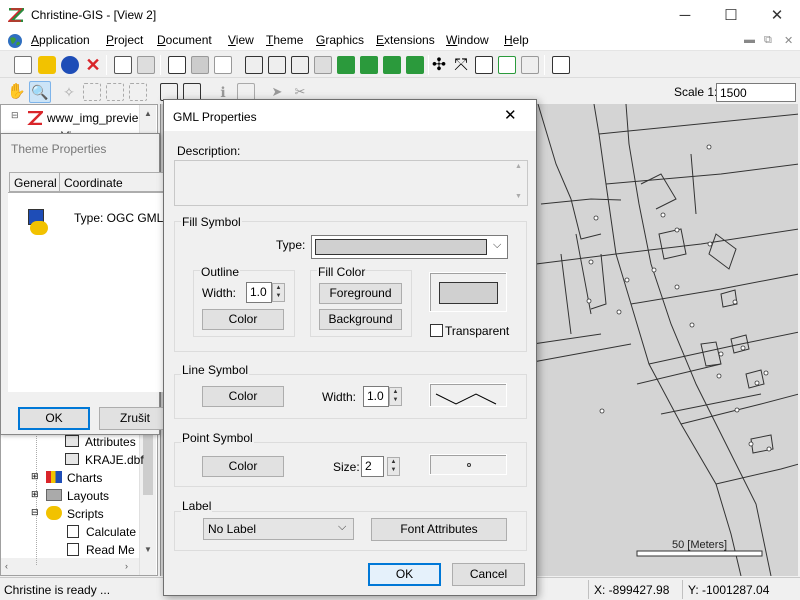 This screenshot has height=600, width=800. What do you see at coordinates (685, 15) in the screenshot?
I see `minimize-button: ─` at bounding box center [685, 15].